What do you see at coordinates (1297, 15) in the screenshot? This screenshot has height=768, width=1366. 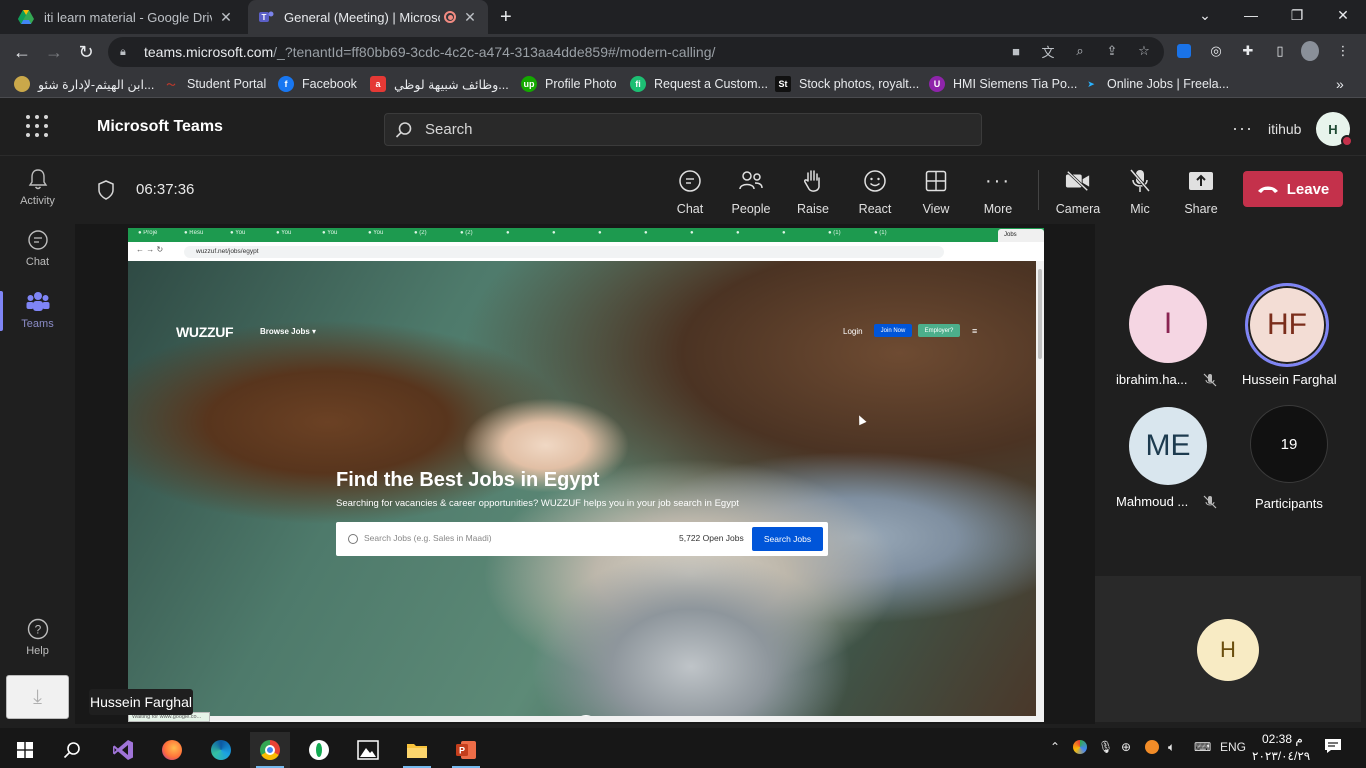 I see `restore-icon: ❐` at bounding box center [1297, 15].